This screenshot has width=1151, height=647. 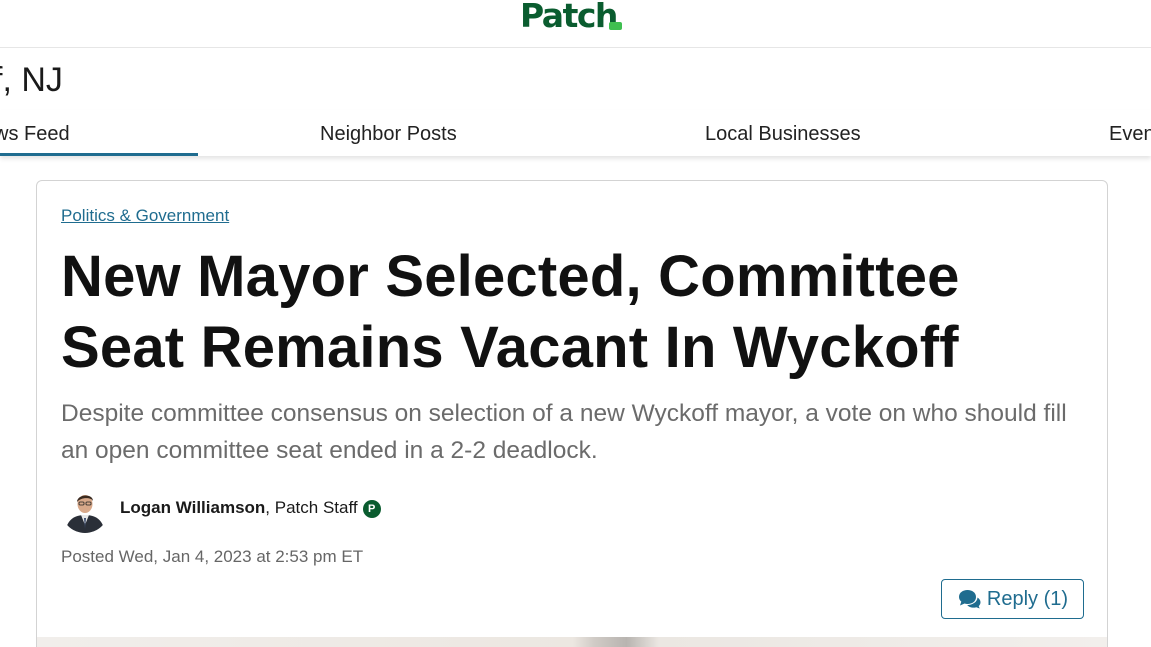 I want to click on top-header: Patch, so click(x=575, y=24).